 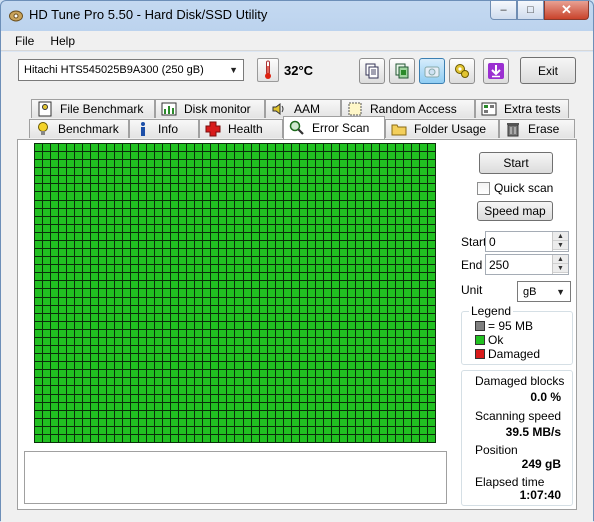 I want to click on tab-folder-usage: Folder Usage, so click(x=442, y=128).